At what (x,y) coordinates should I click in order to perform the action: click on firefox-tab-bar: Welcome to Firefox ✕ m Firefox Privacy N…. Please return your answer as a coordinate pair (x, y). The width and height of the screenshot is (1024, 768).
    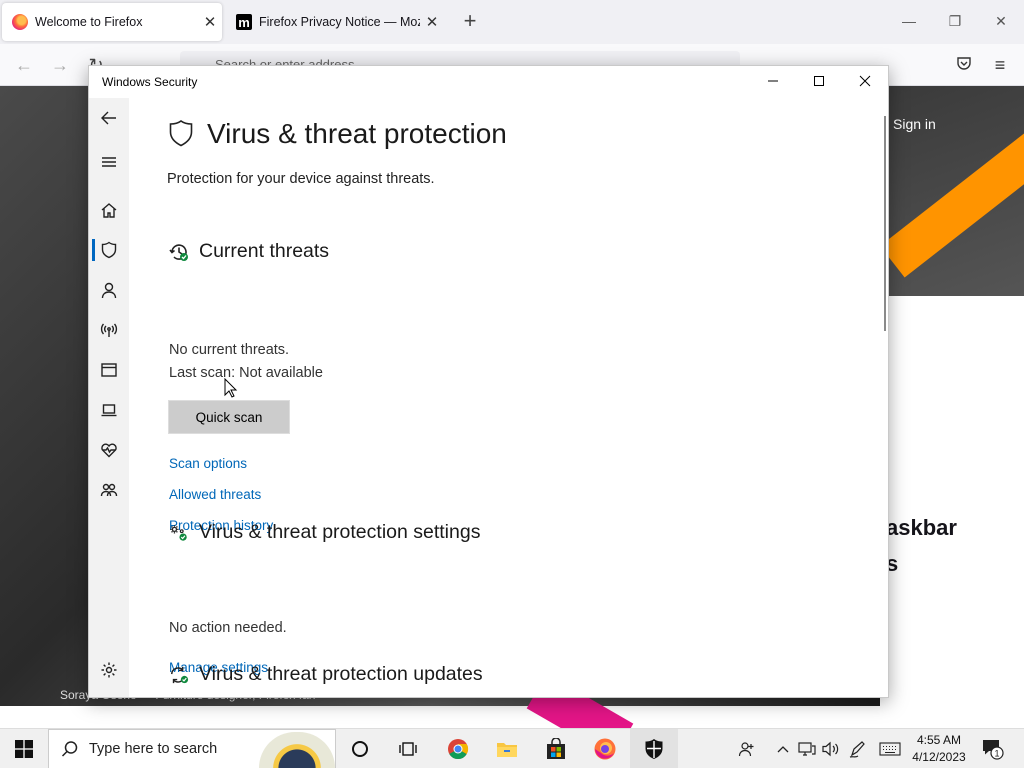
    Looking at the image, I should click on (512, 22).